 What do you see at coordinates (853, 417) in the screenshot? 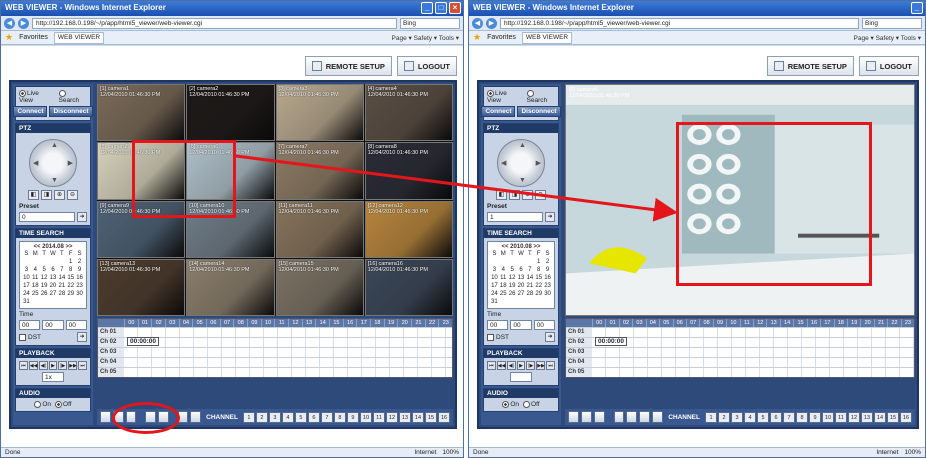
I see `channel-button-12: 12` at bounding box center [853, 417].